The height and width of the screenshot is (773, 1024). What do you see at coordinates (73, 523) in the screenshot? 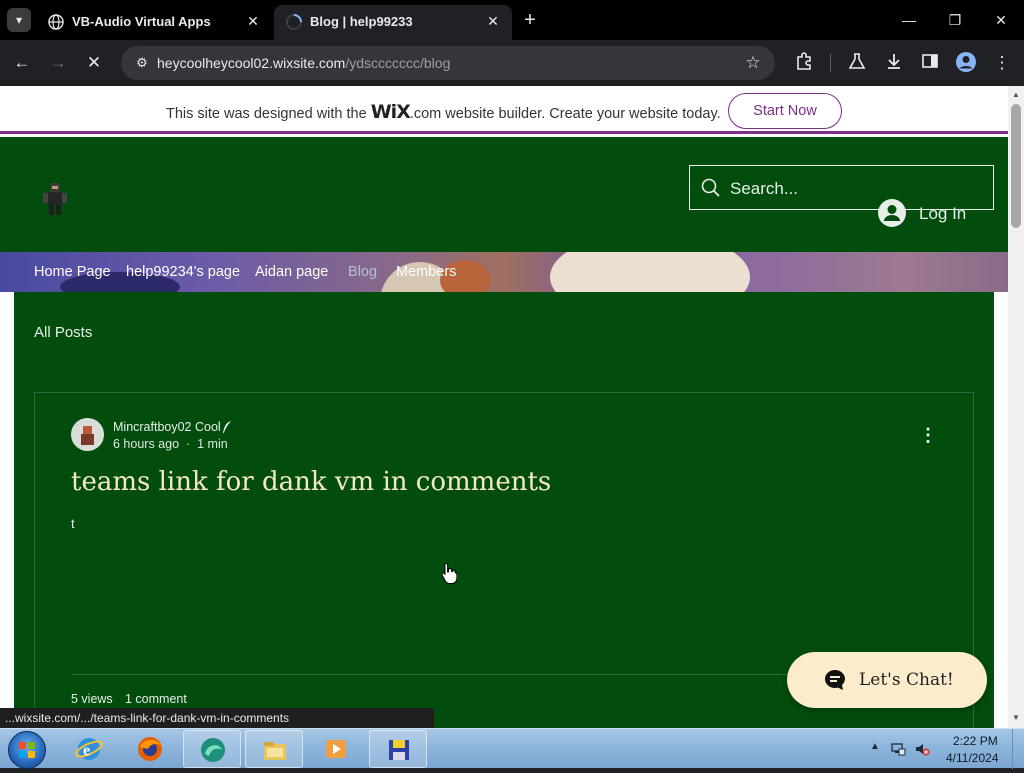
I see `post-excerpt: t` at bounding box center [73, 523].